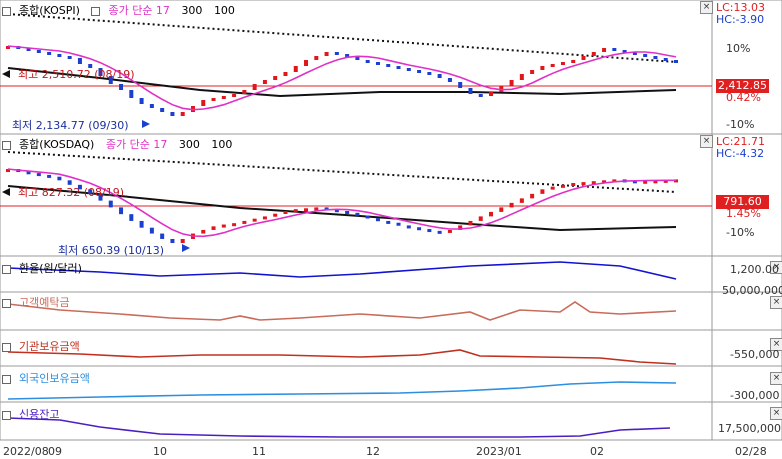 The height and width of the screenshot is (459, 782). Describe the element at coordinates (224, 10) in the screenshot. I see `kospi-param-100: 100` at that location.